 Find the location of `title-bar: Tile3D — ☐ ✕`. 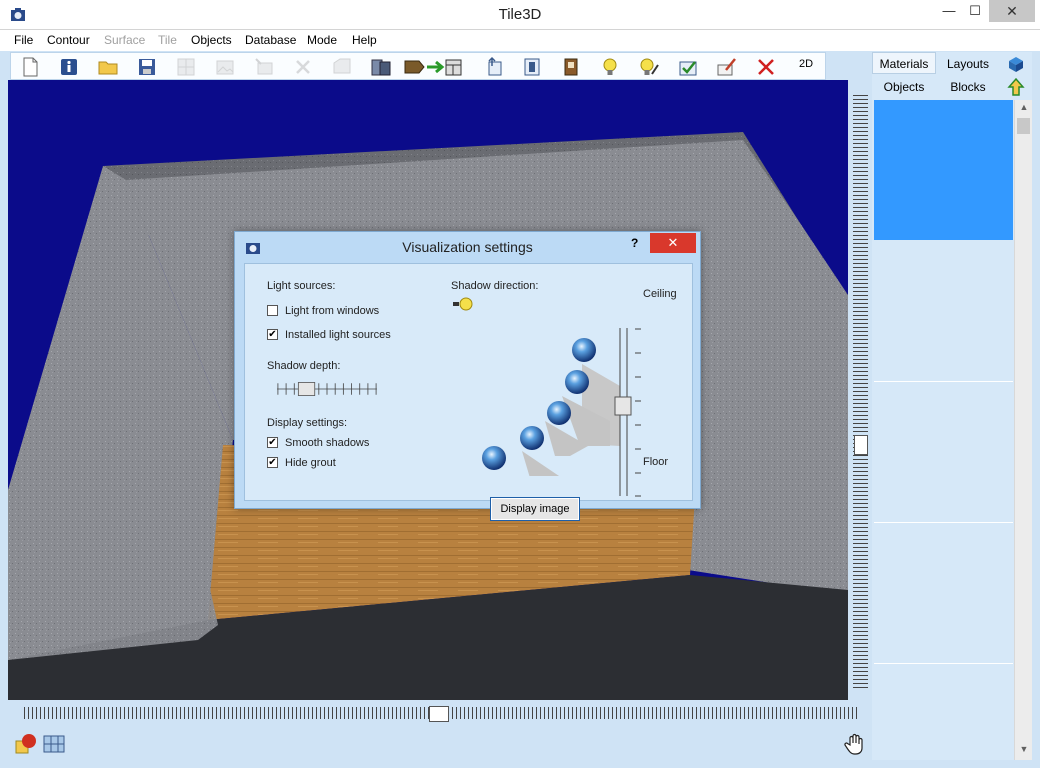

title-bar: Tile3D — ☐ ✕ is located at coordinates (520, 15).